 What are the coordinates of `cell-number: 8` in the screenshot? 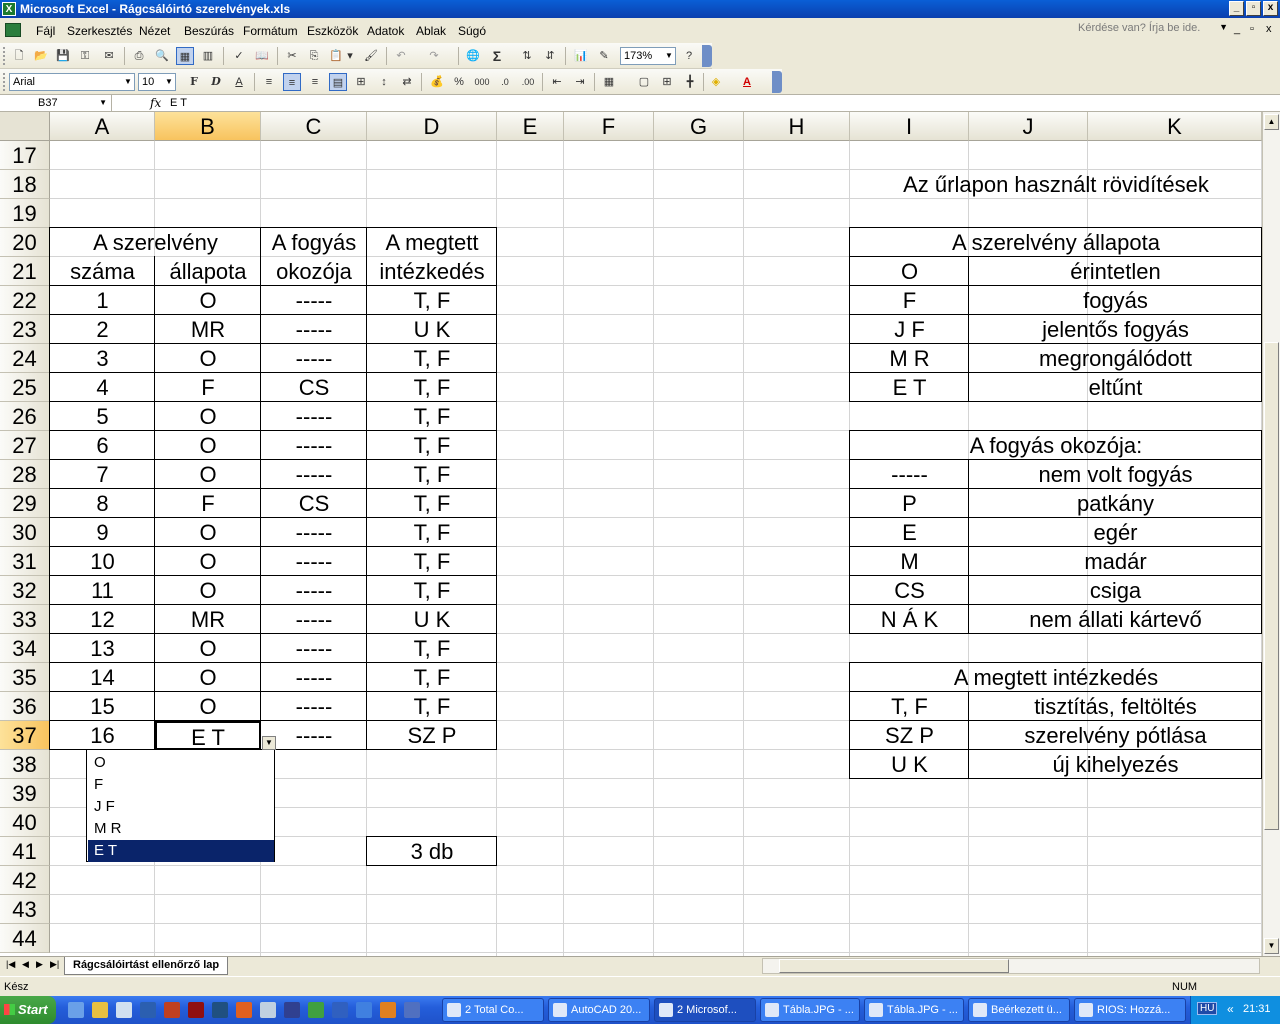 It's located at (102, 503).